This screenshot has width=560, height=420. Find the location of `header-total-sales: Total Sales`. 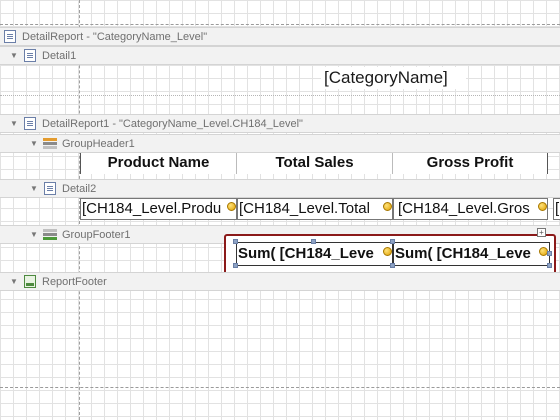

header-total-sales: Total Sales is located at coordinates (315, 163).